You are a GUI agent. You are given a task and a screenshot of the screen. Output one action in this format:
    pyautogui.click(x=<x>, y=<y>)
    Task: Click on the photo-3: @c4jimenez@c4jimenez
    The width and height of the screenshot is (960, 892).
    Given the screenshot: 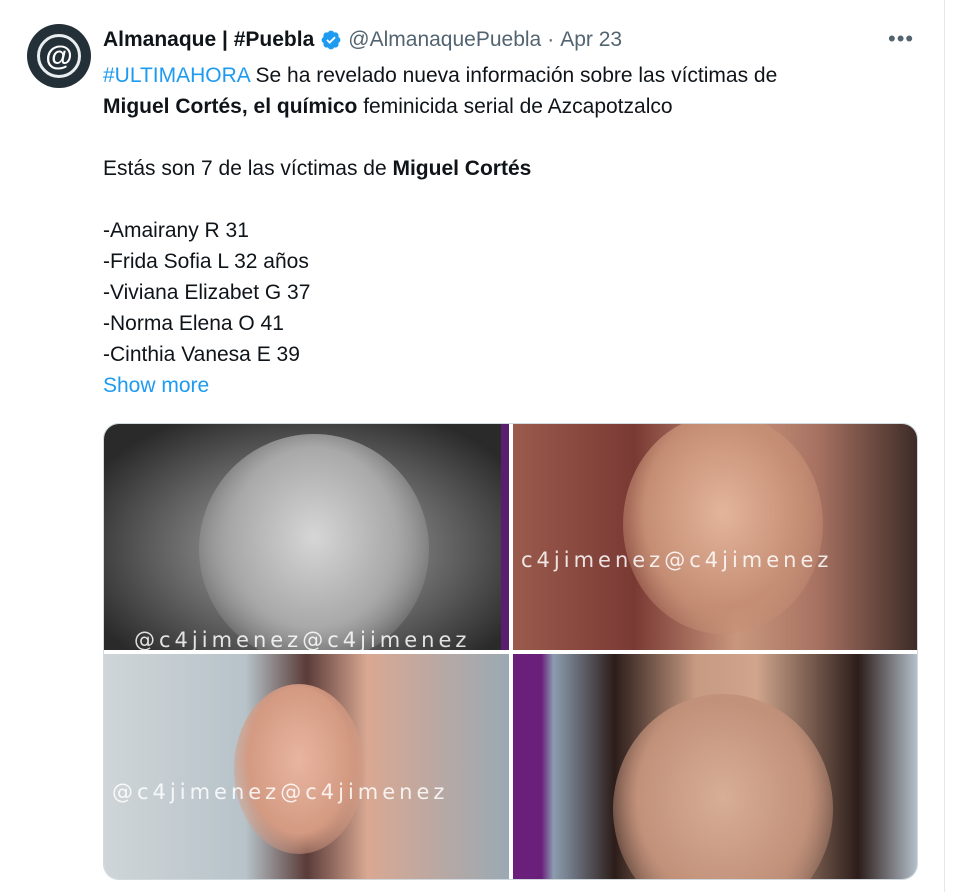 What is the action you would take?
    pyautogui.click(x=306, y=766)
    